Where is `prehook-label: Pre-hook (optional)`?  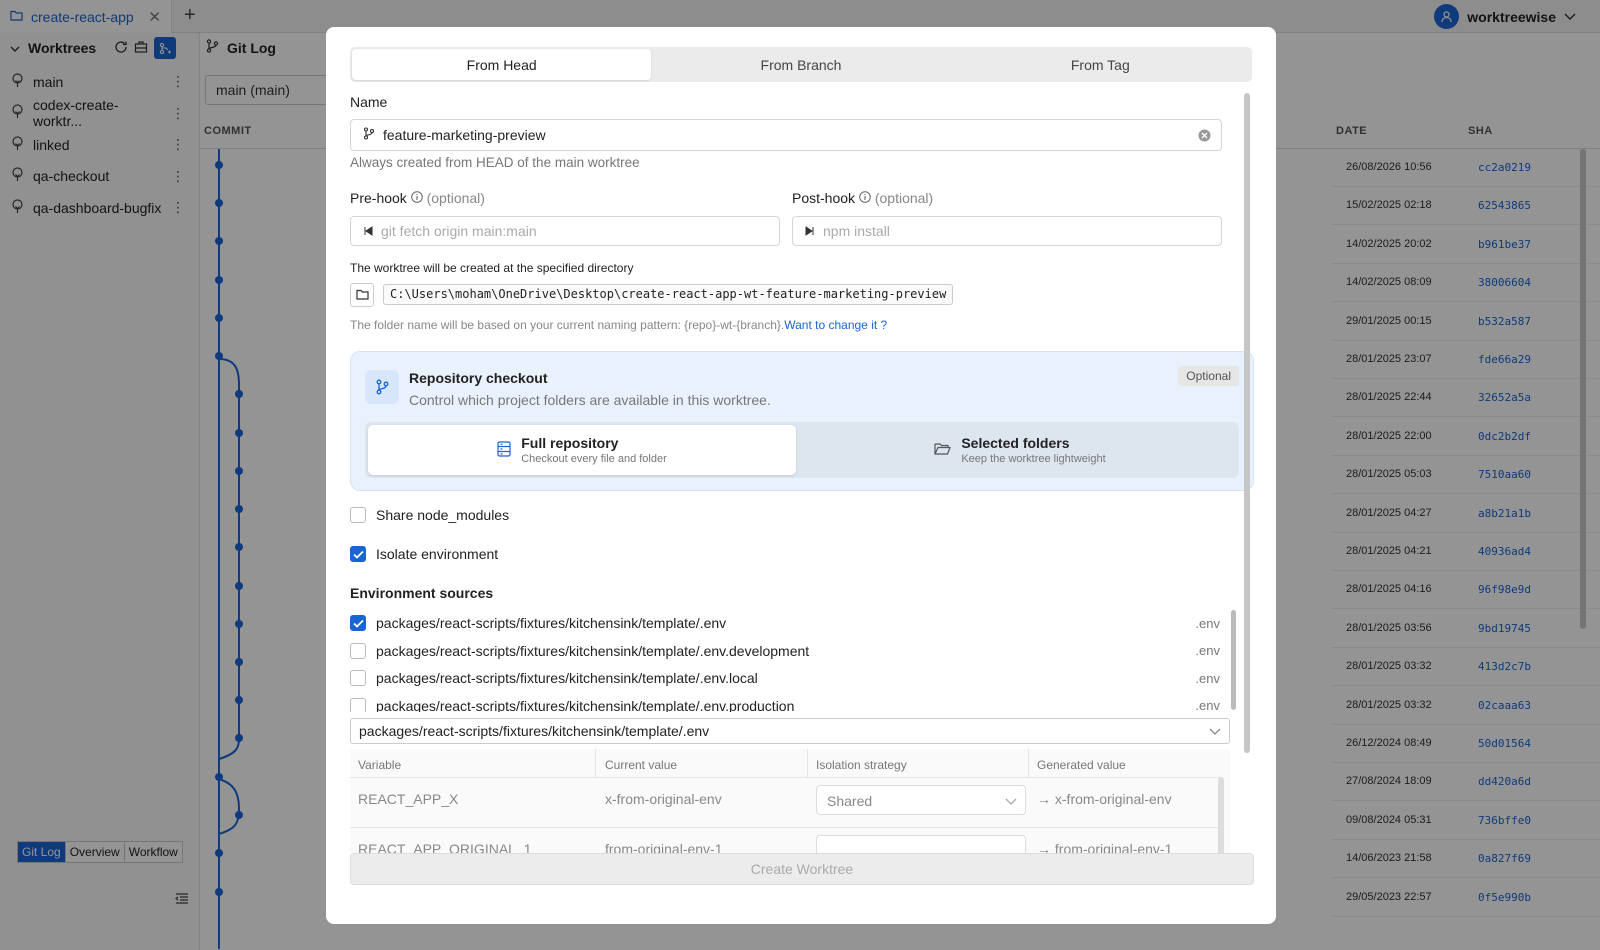
prehook-label: Pre-hook (optional) is located at coordinates (417, 198).